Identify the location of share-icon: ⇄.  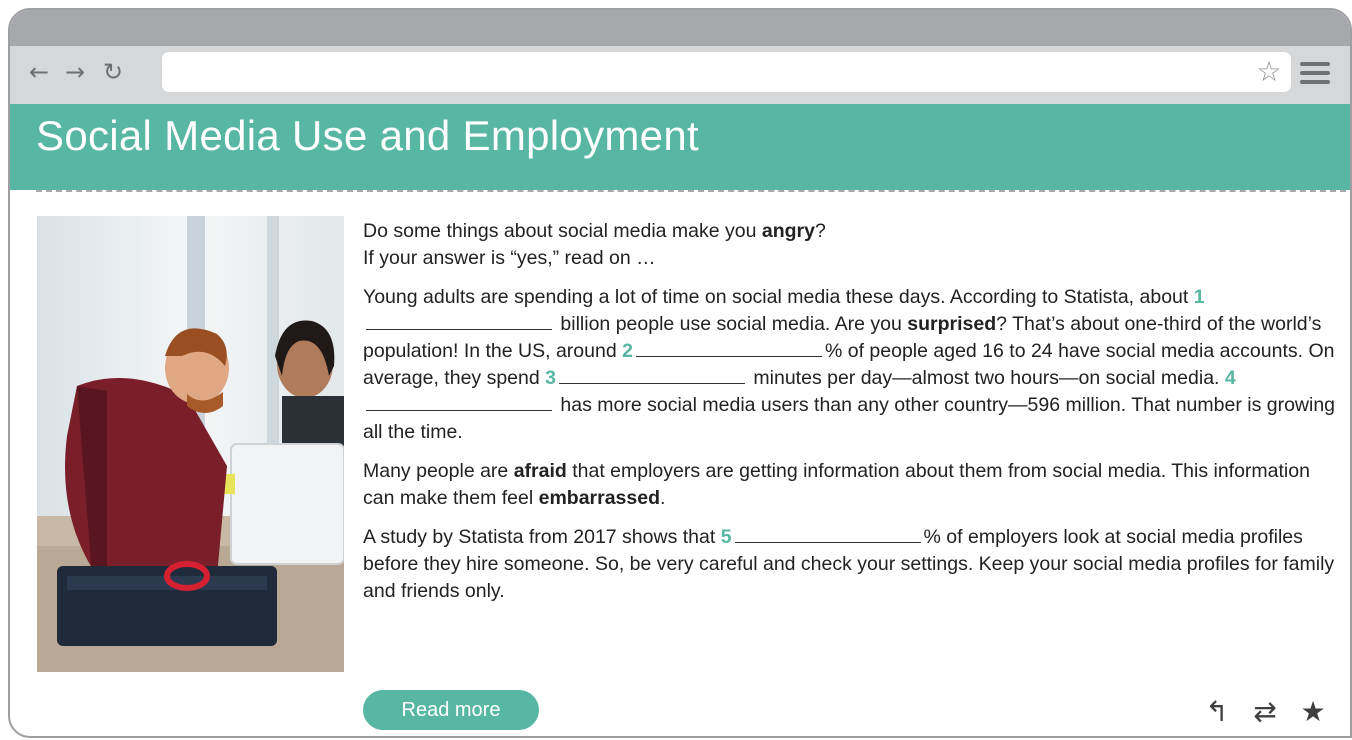
(1265, 712).